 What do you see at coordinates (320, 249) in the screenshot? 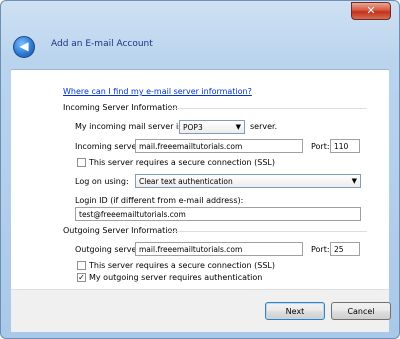
I see `outgoing-port-label: Port:` at bounding box center [320, 249].